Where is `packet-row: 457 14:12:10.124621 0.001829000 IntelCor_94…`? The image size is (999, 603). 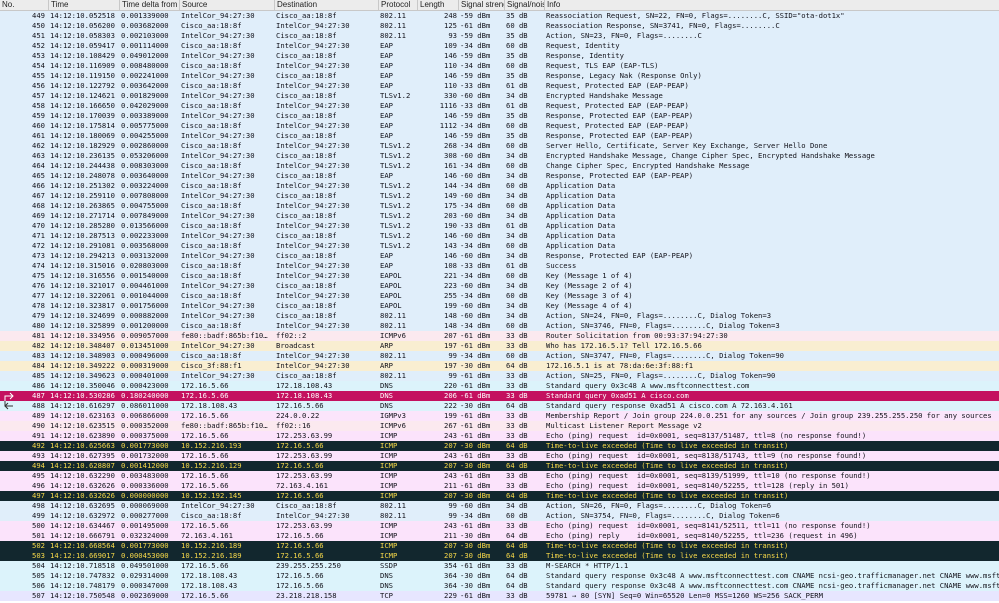 packet-row: 457 14:12:10.124621 0.001829000 IntelCor_94… is located at coordinates (499, 96).